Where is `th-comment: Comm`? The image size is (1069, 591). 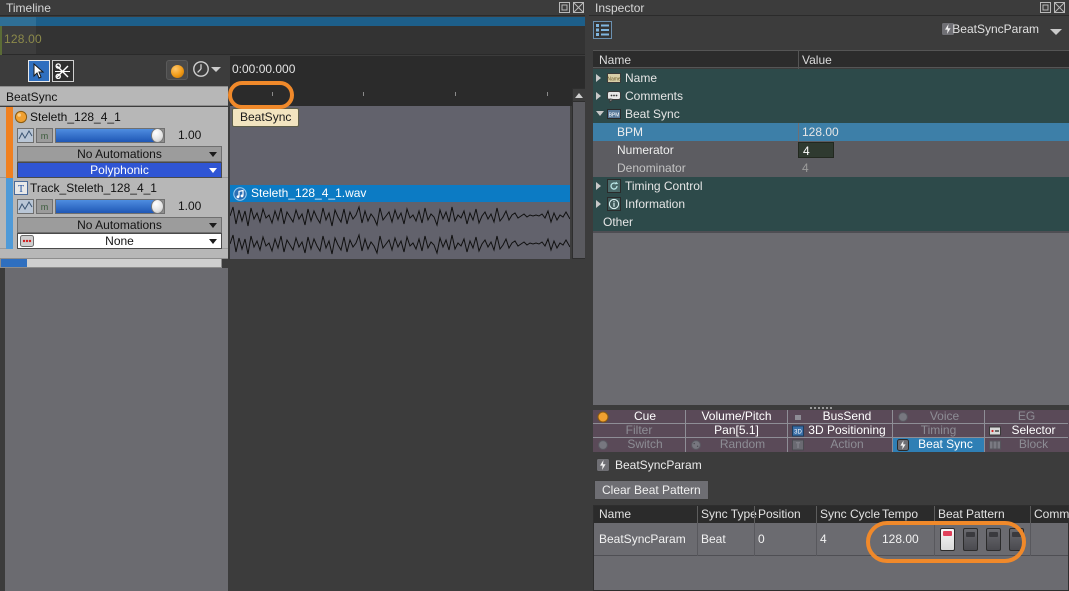
th-comment: Comm is located at coordinates (1051, 514).